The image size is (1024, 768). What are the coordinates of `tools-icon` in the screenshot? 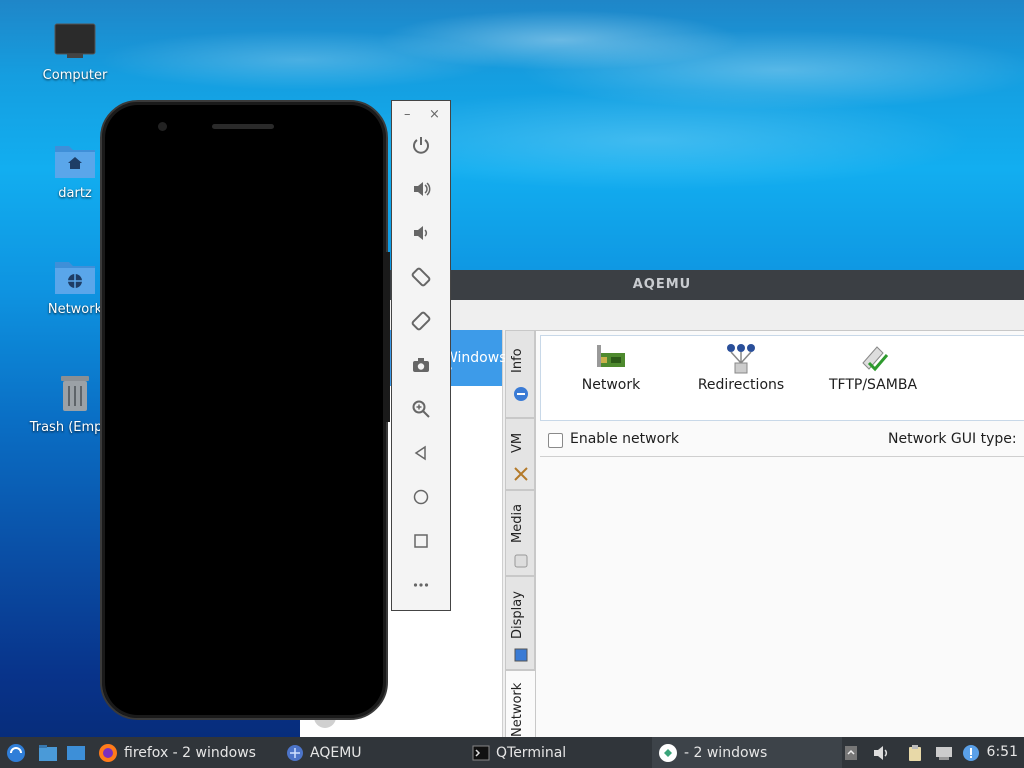 It's located at (521, 474).